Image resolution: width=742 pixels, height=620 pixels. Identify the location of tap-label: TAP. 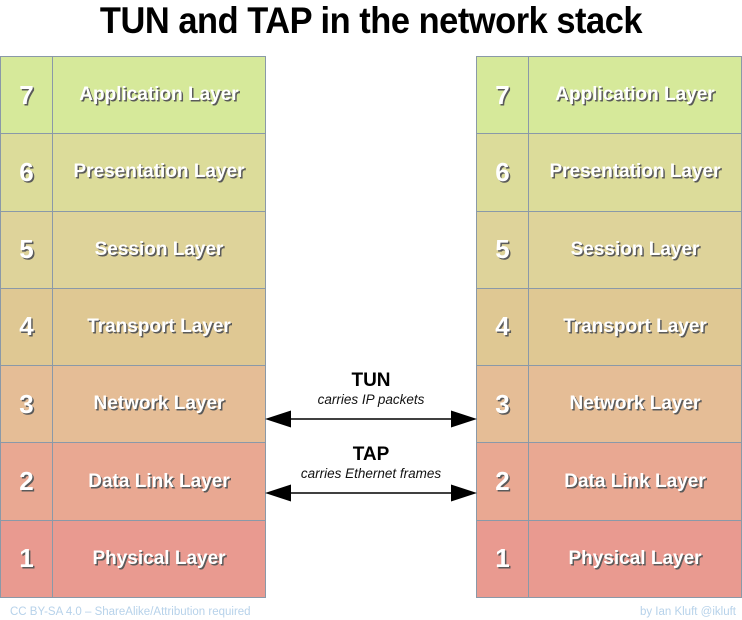
(371, 454).